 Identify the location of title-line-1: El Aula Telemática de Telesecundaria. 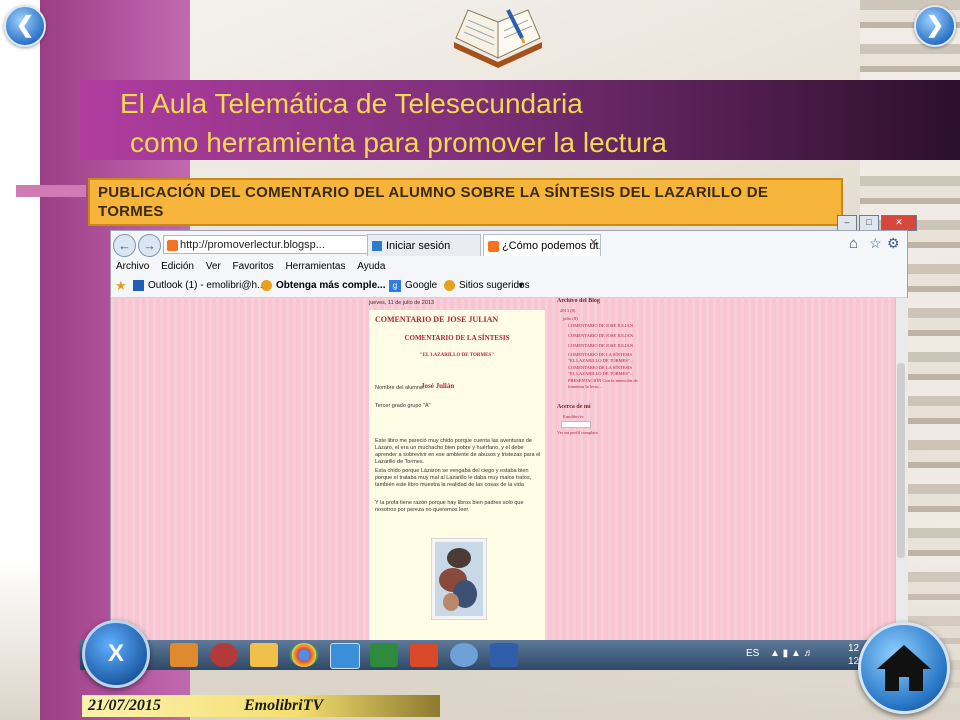
(351, 103).